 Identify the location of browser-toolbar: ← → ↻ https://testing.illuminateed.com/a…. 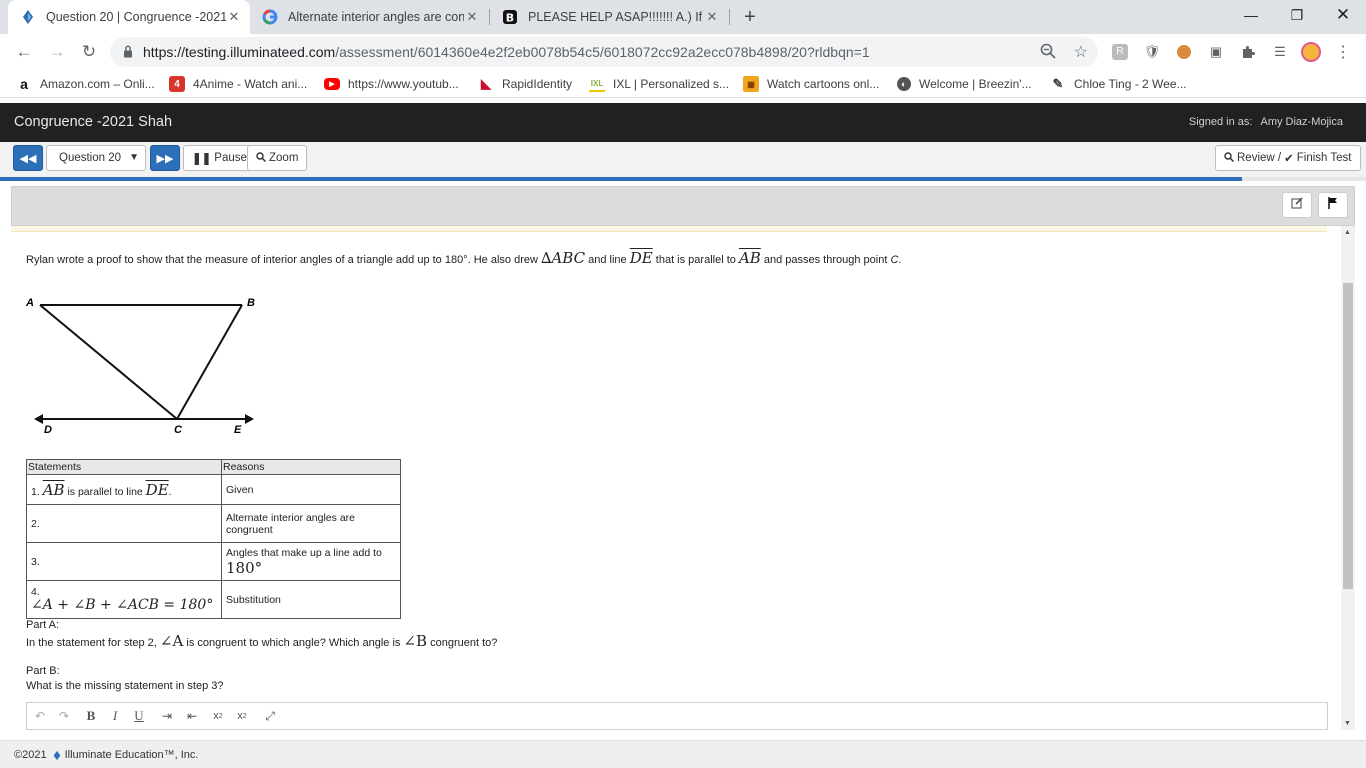
(683, 52).